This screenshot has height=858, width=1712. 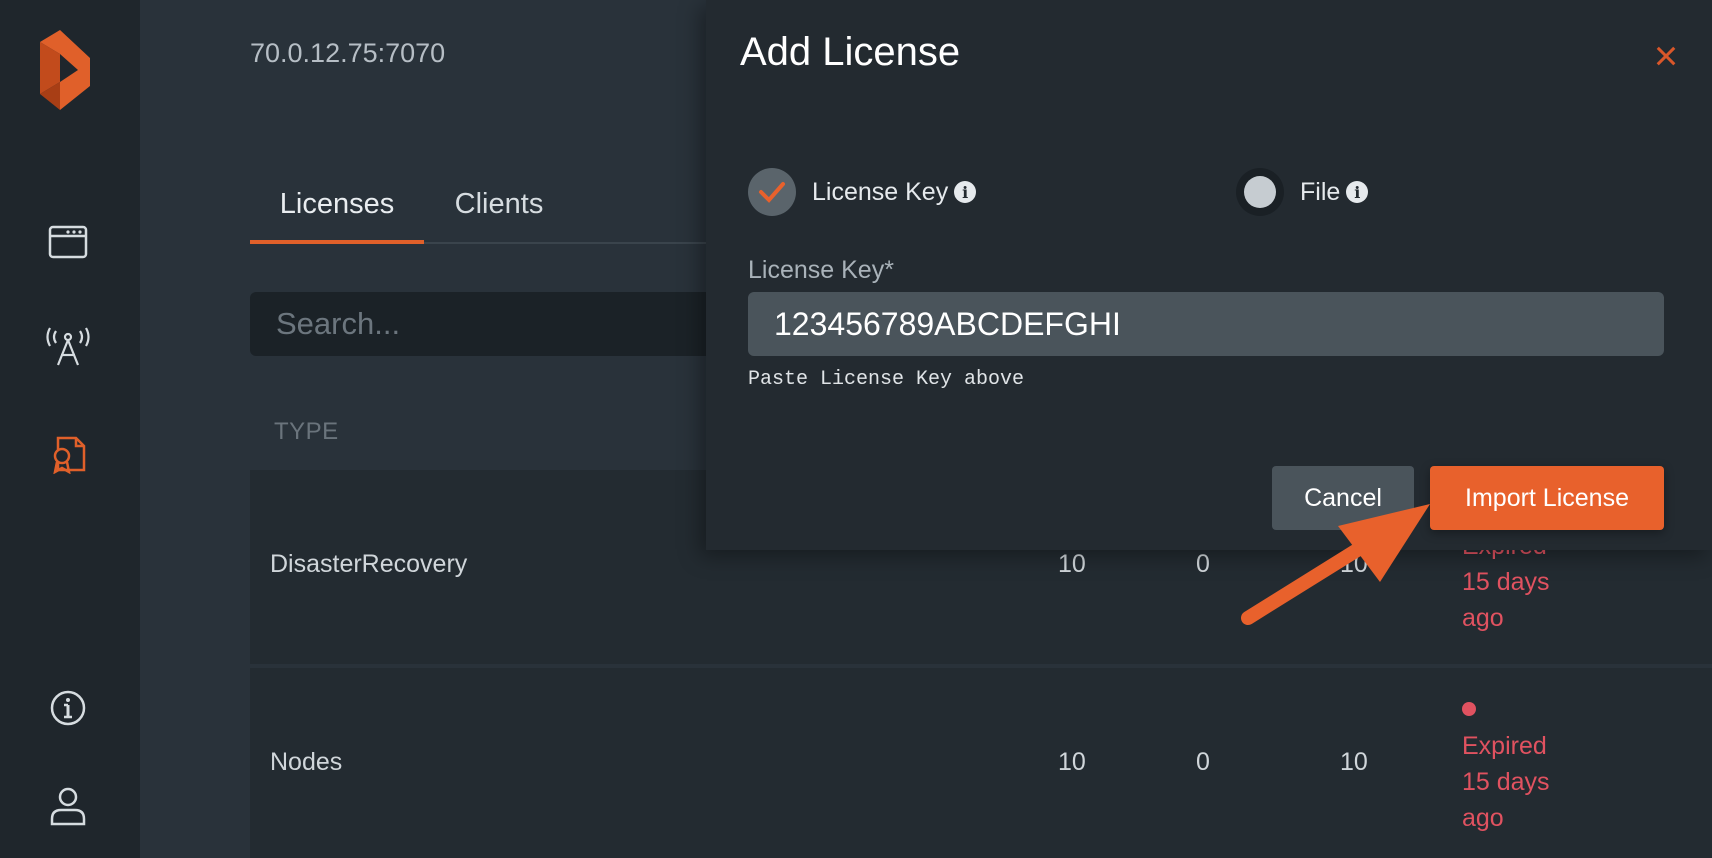 What do you see at coordinates (850, 52) in the screenshot?
I see `dialog-title: Add License` at bounding box center [850, 52].